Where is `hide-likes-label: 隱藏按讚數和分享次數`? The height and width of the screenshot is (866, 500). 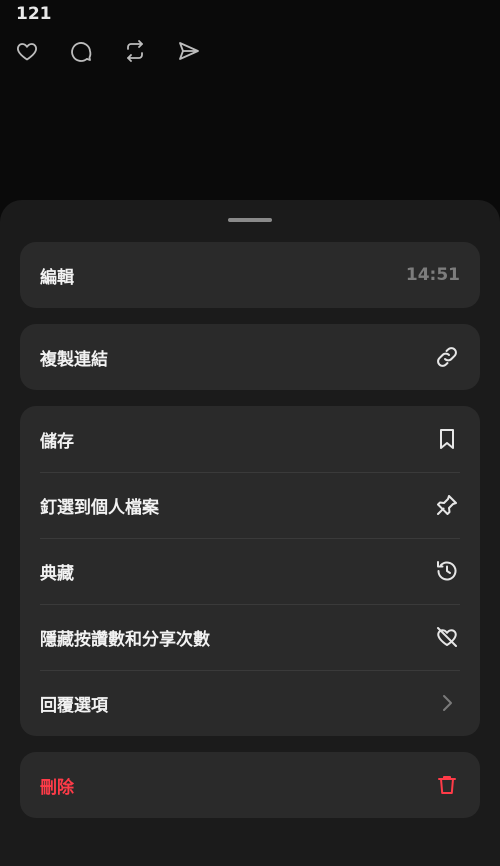
hide-likes-label: 隱藏按讚數和分享次數 is located at coordinates (125, 639).